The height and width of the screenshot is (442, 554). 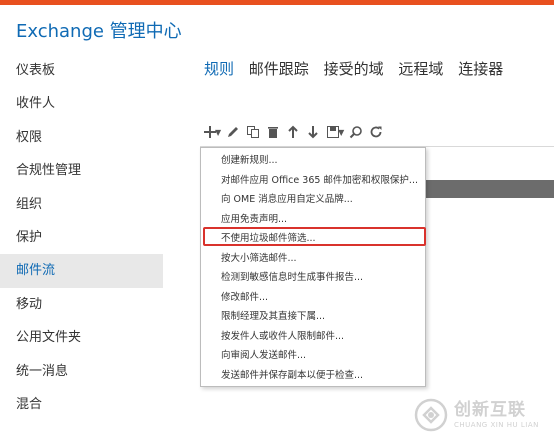 What do you see at coordinates (253, 132) in the screenshot?
I see `copy-icon` at bounding box center [253, 132].